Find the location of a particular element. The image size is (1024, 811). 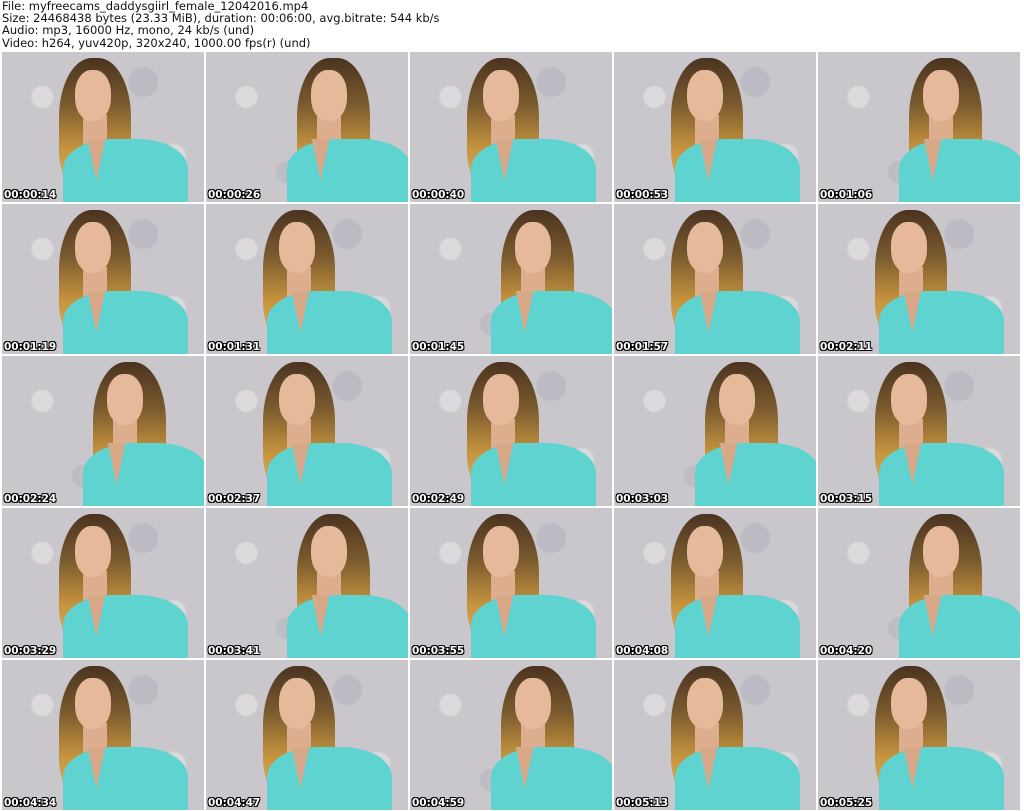

video-thumbnail: 00:04:34 is located at coordinates (103, 735).